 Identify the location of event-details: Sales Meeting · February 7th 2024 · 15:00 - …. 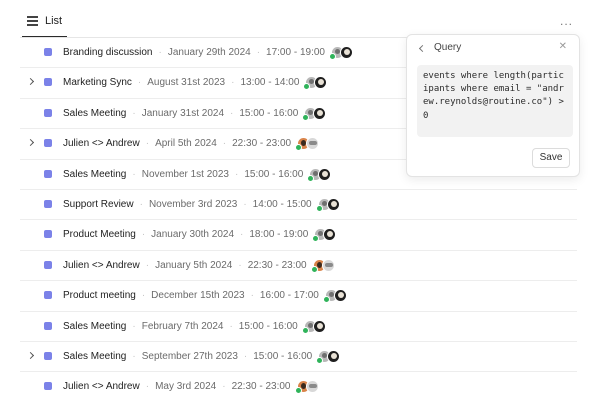
(194, 326).